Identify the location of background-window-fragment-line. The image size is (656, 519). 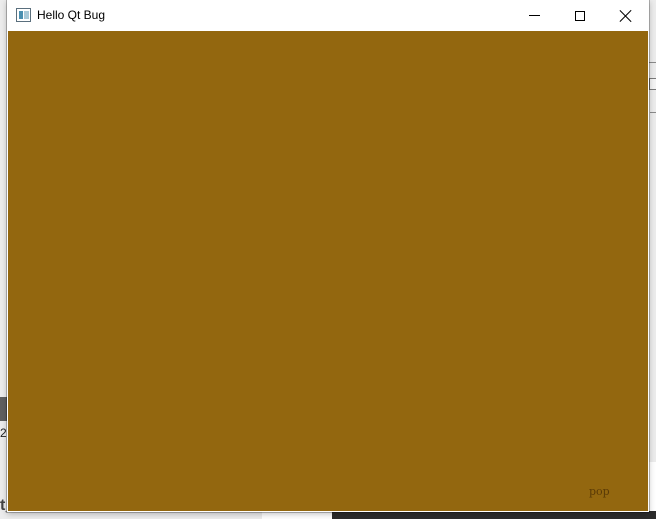
(652, 62).